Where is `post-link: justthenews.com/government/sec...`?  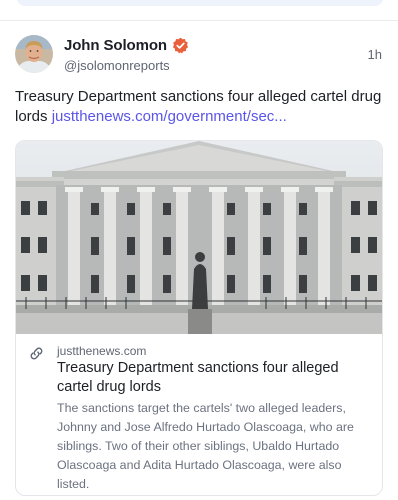 post-link: justthenews.com/government/sec... is located at coordinates (169, 116).